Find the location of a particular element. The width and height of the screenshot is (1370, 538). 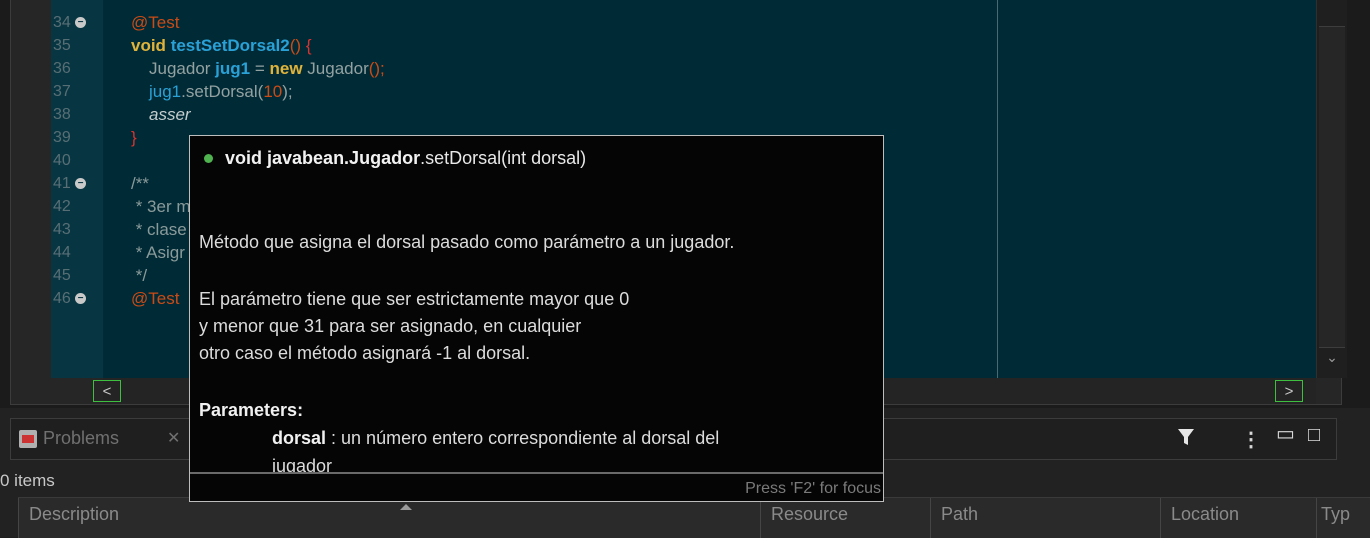

line-number: 39 is located at coordinates (62, 137).